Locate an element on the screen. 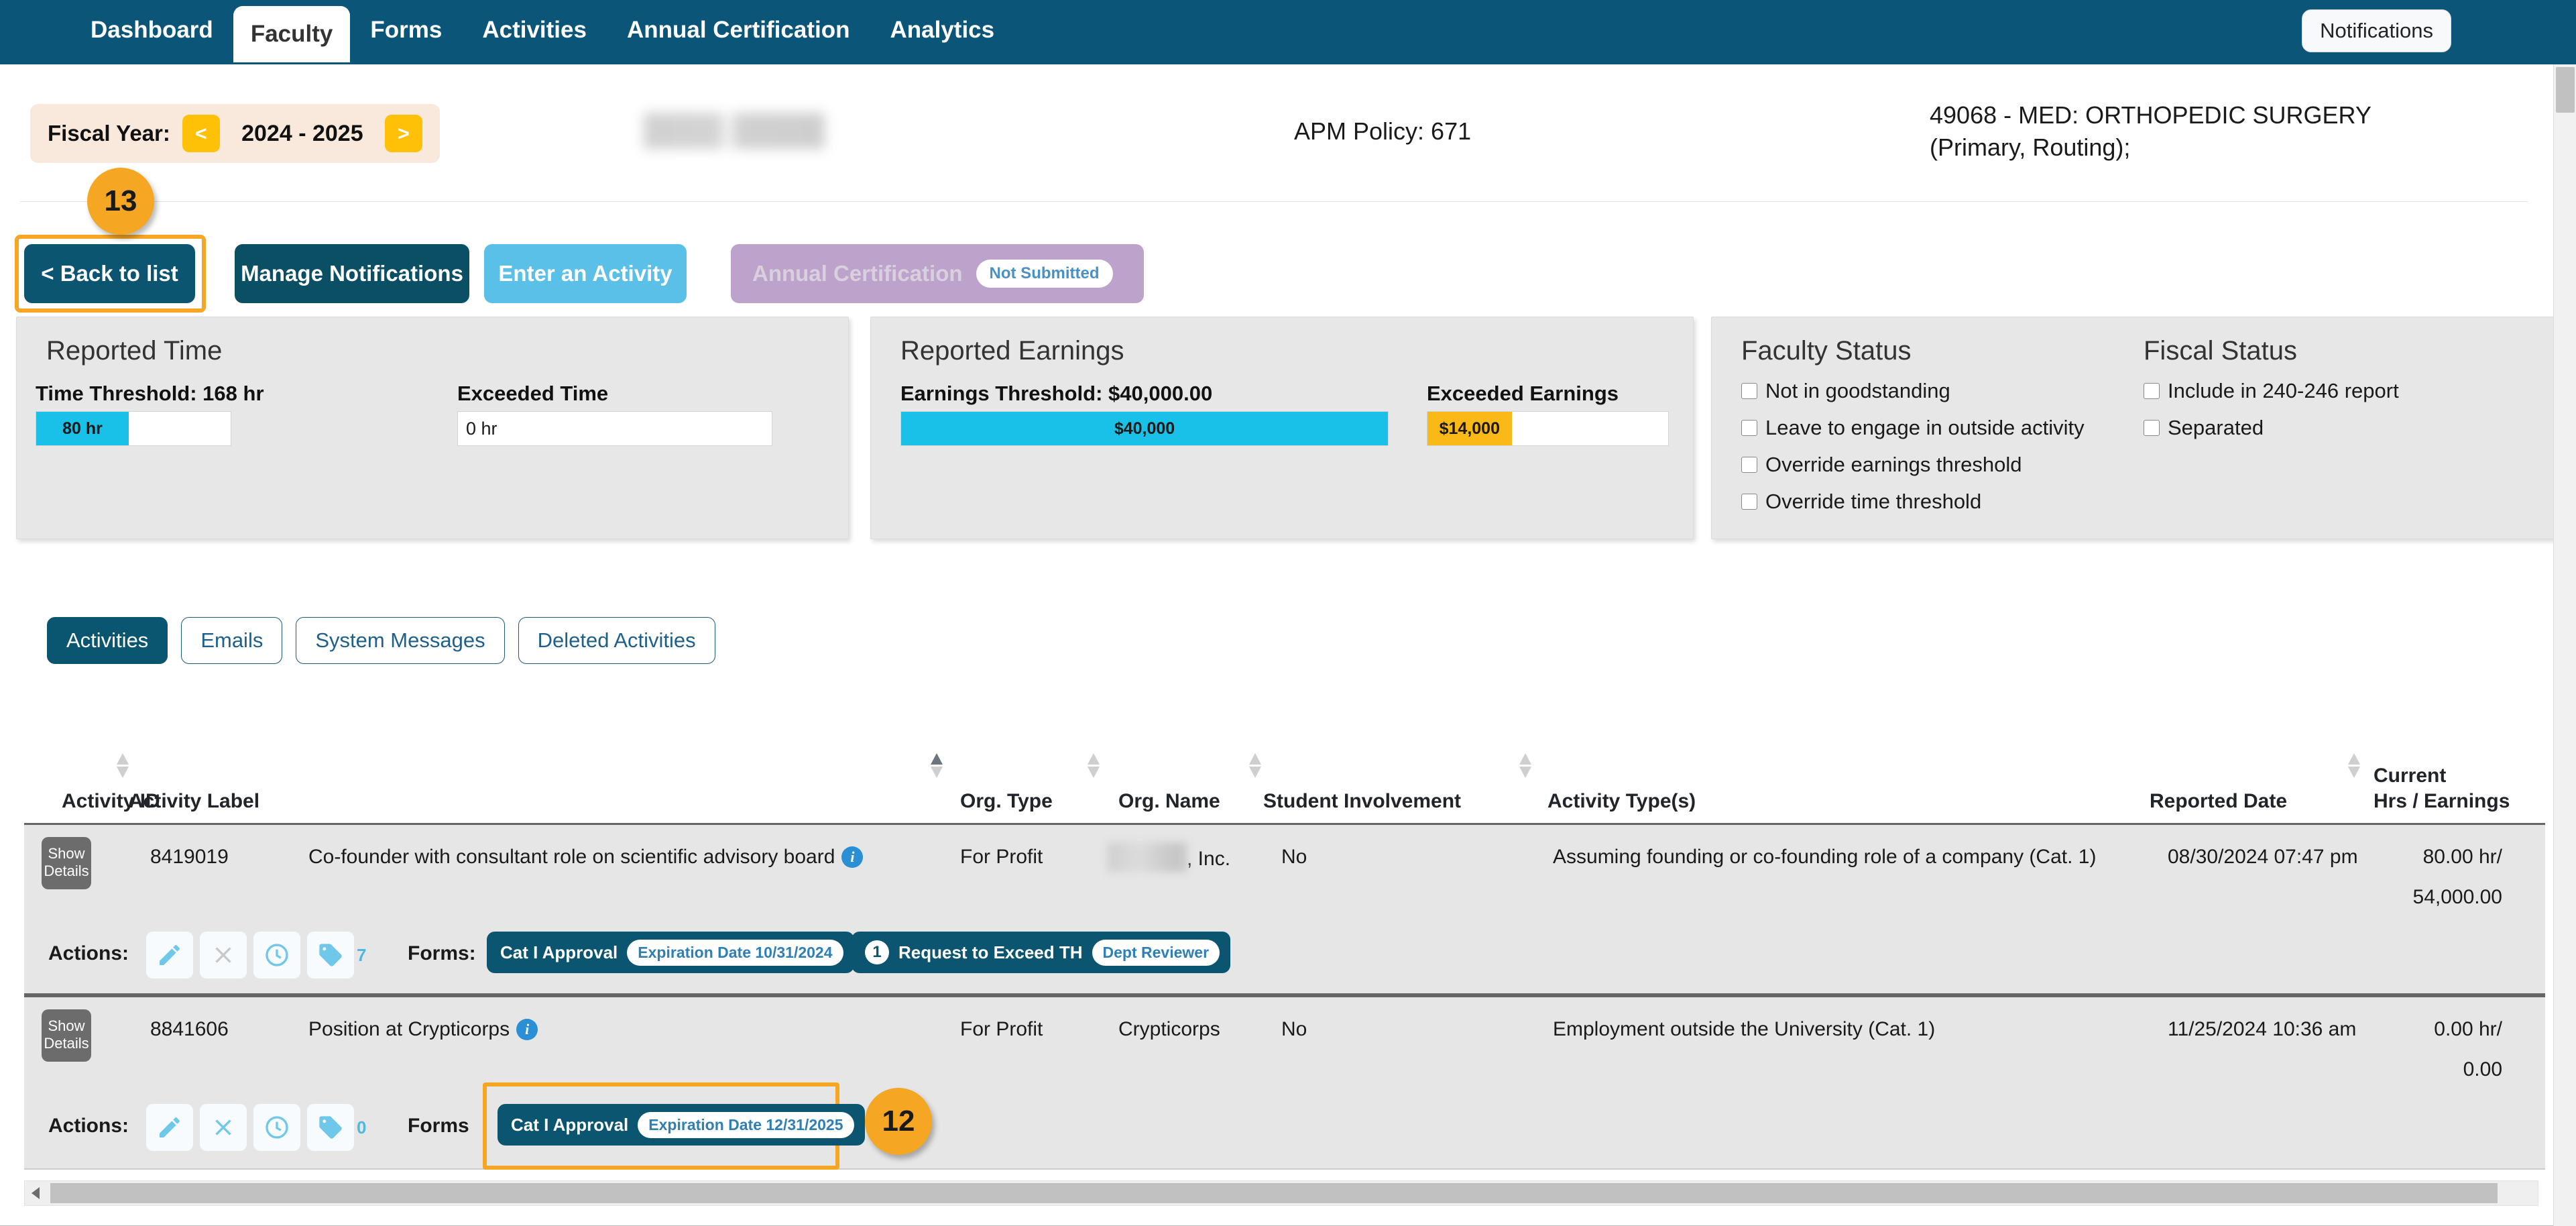 The image size is (2576, 1226). sort-icon-activity-label is located at coordinates (123, 768).